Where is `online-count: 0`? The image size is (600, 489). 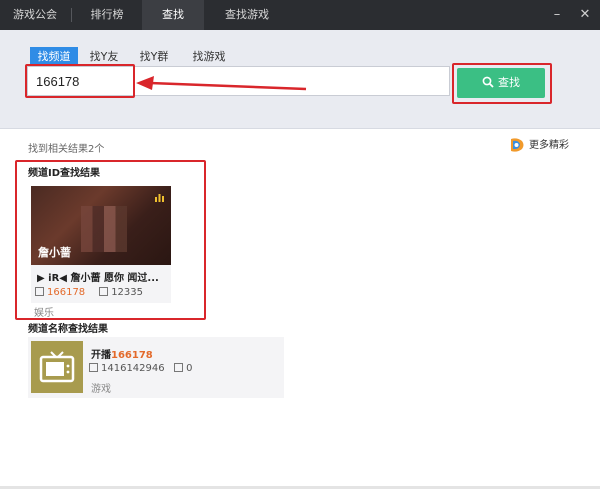
online-count: 0 is located at coordinates (189, 368).